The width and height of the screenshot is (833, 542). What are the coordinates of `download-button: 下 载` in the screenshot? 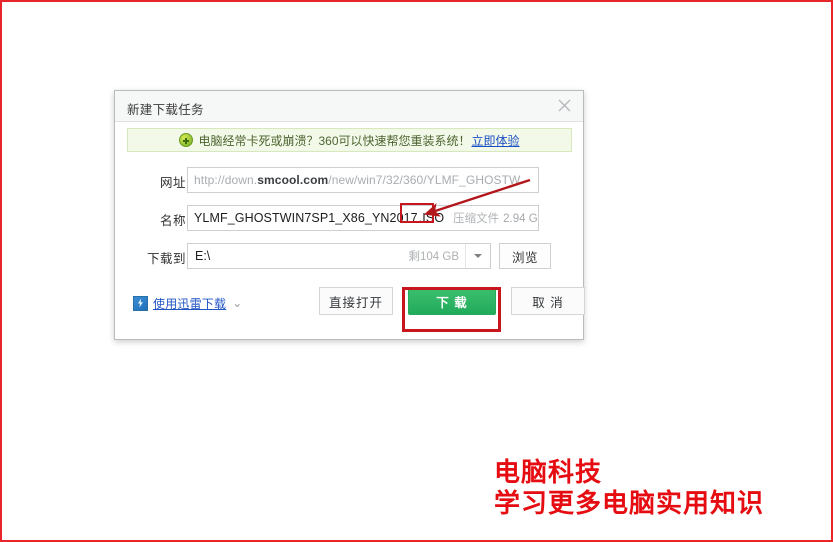 It's located at (452, 301).